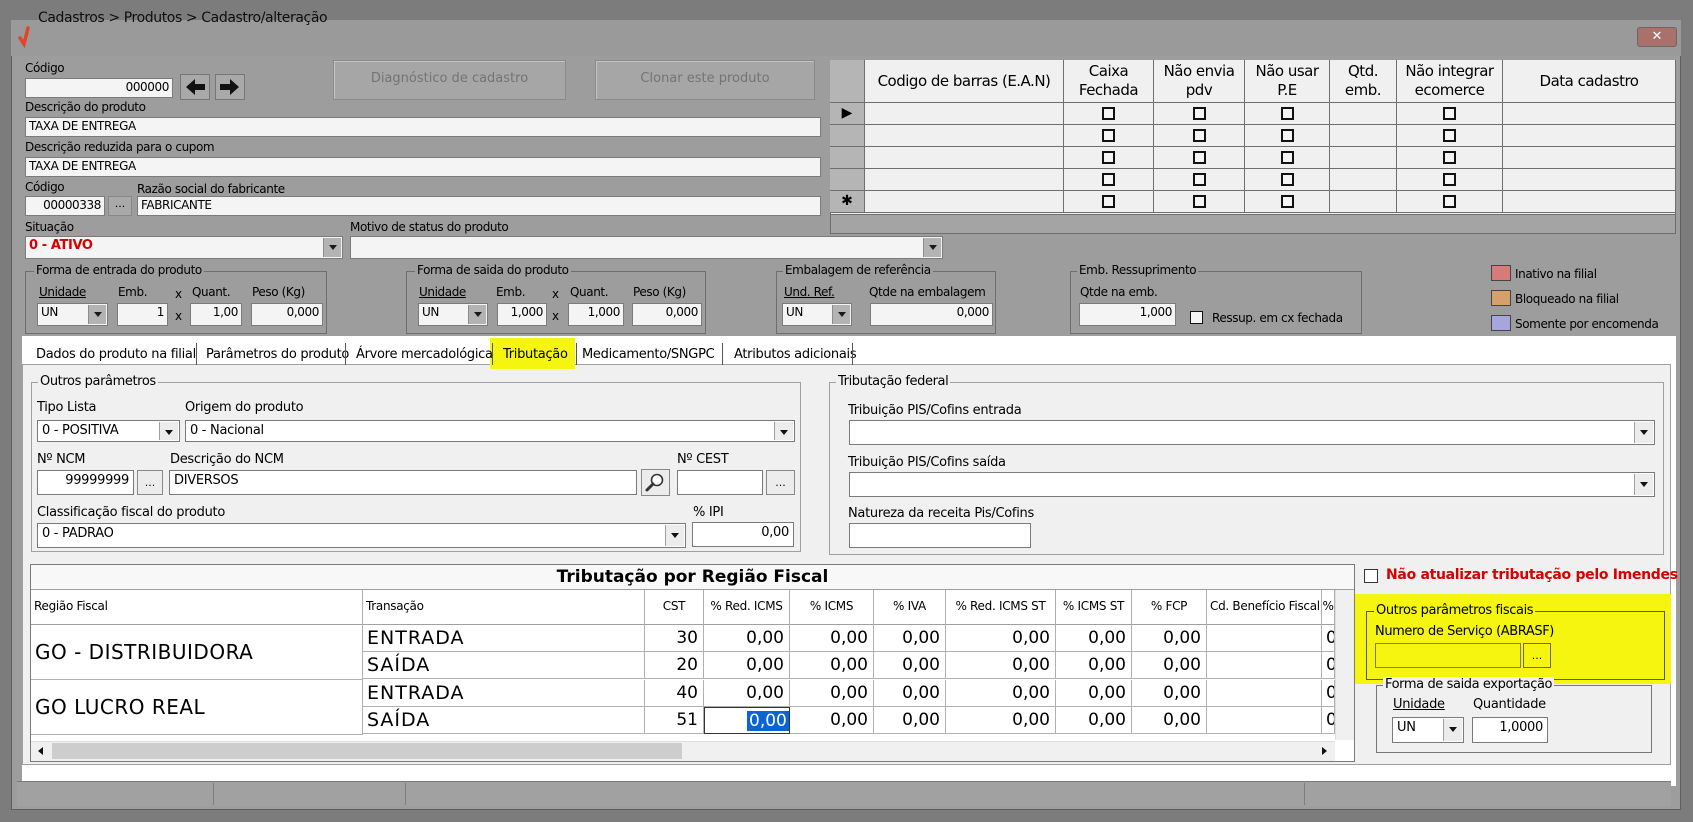 The height and width of the screenshot is (822, 1693). What do you see at coordinates (367, 751) in the screenshot?
I see `scrollbar-thumb` at bounding box center [367, 751].